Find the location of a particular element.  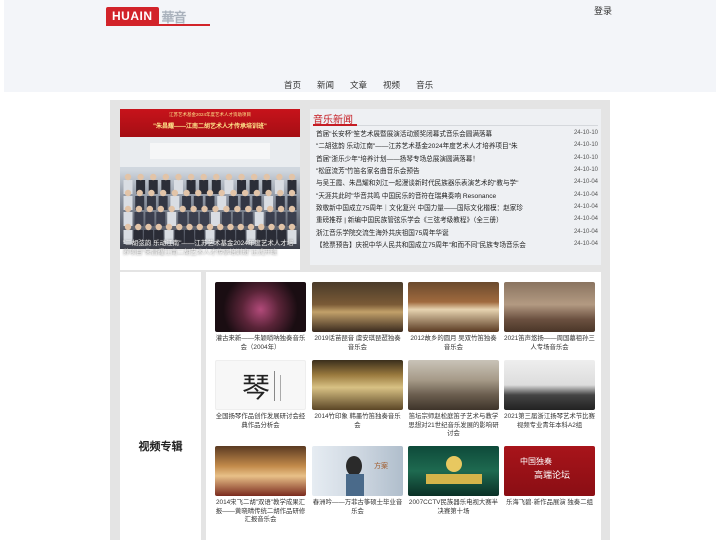

nav-video: 视频 is located at coordinates (391, 85).